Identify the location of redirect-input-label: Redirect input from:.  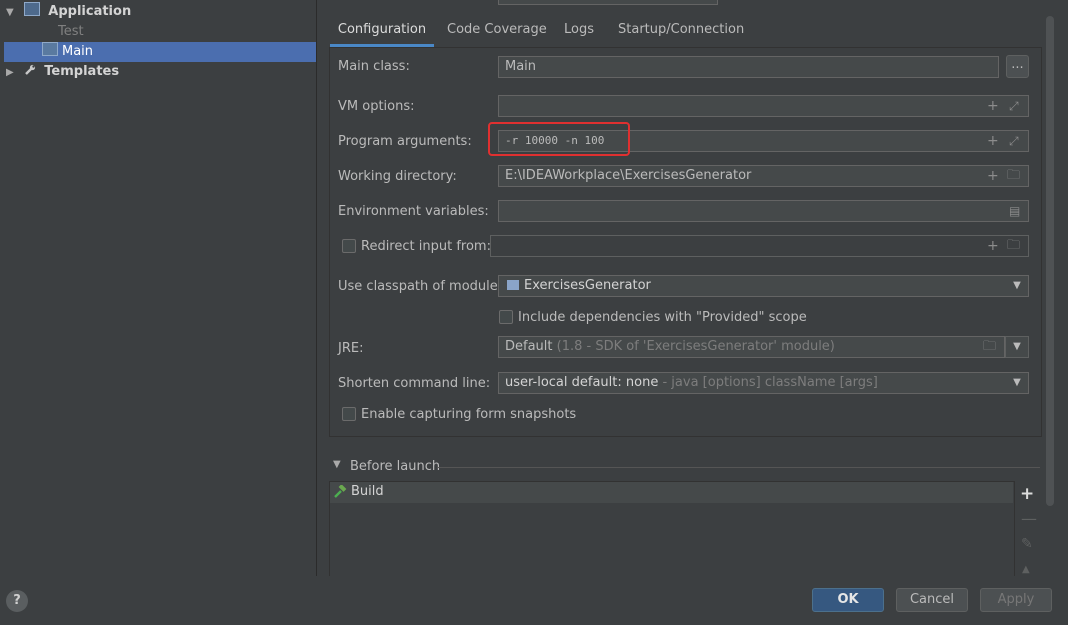
(426, 246).